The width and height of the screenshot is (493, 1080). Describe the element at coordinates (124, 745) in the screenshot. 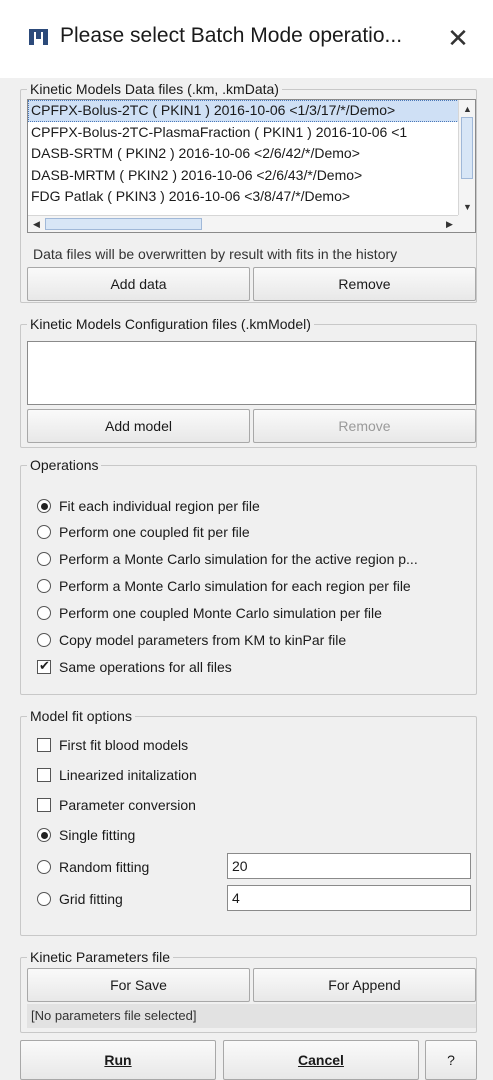

I see `checkbox-label: First fit blood models` at that location.